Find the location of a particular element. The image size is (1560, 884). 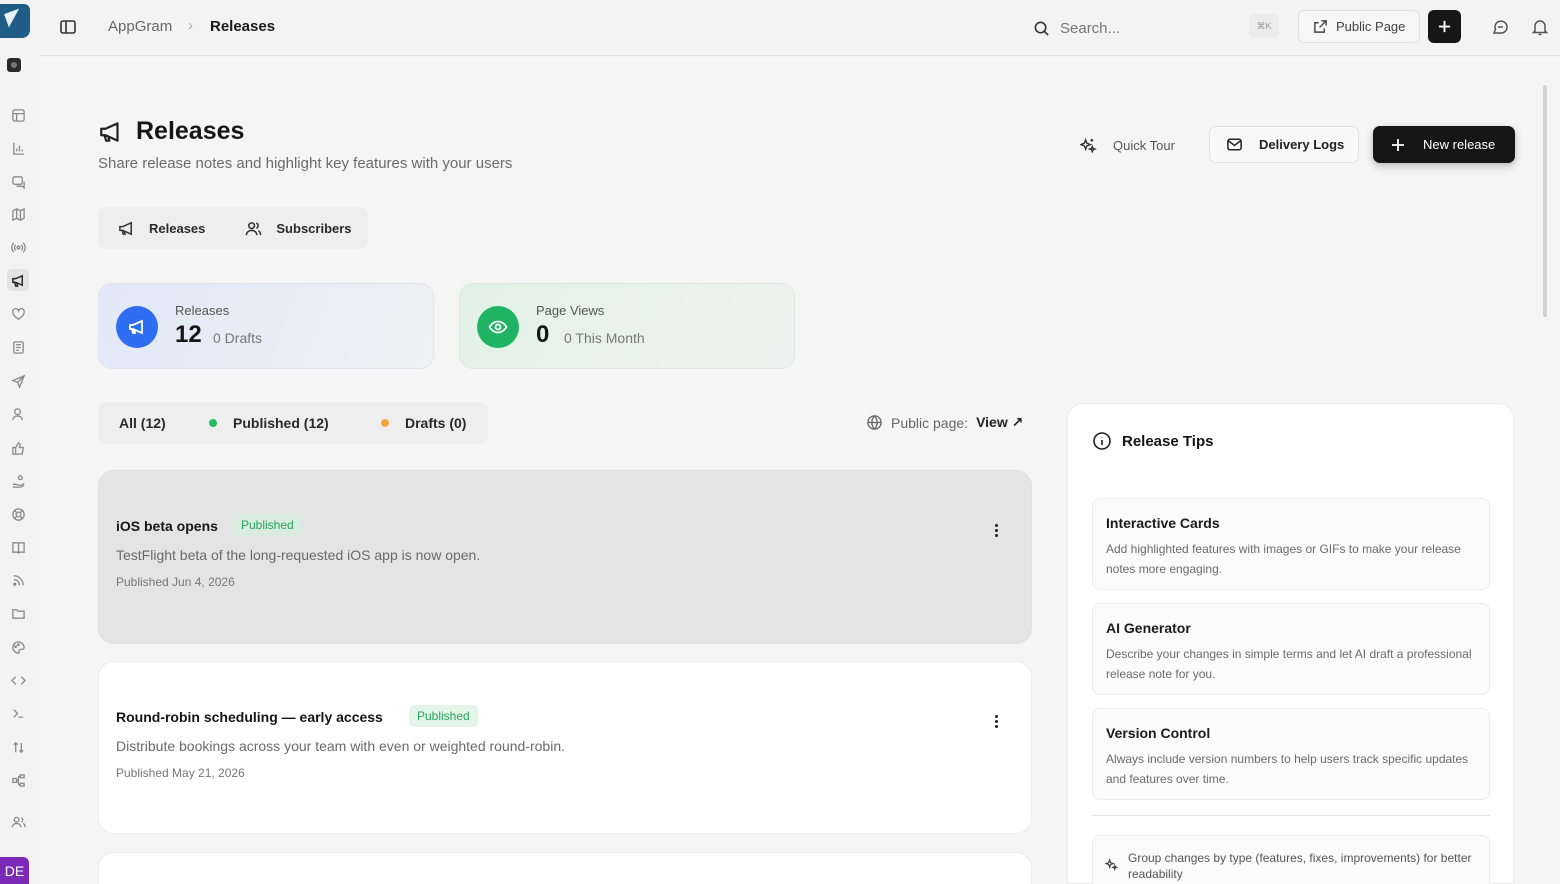

status-filters: All (12) Published (12) Drafts (0) is located at coordinates (293, 423).